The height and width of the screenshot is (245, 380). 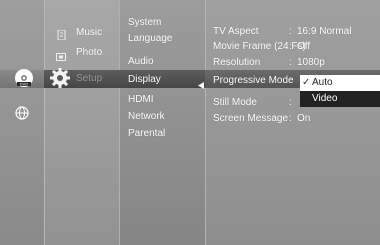 I want to click on setting-label-progressive-mode: Progressive Mode, so click(x=253, y=81).